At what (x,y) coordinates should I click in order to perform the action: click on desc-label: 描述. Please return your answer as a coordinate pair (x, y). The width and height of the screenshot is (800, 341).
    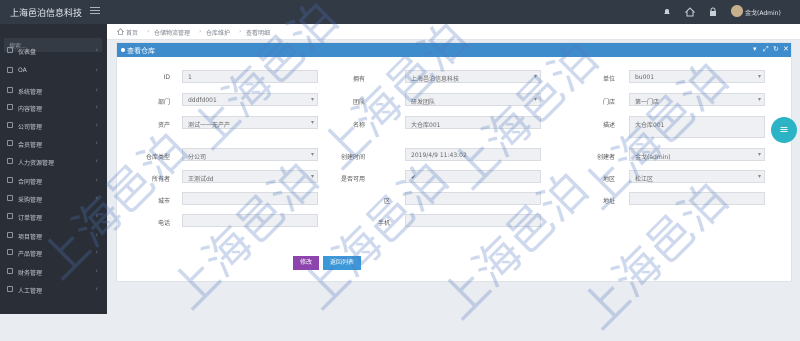
    Looking at the image, I should click on (608, 125).